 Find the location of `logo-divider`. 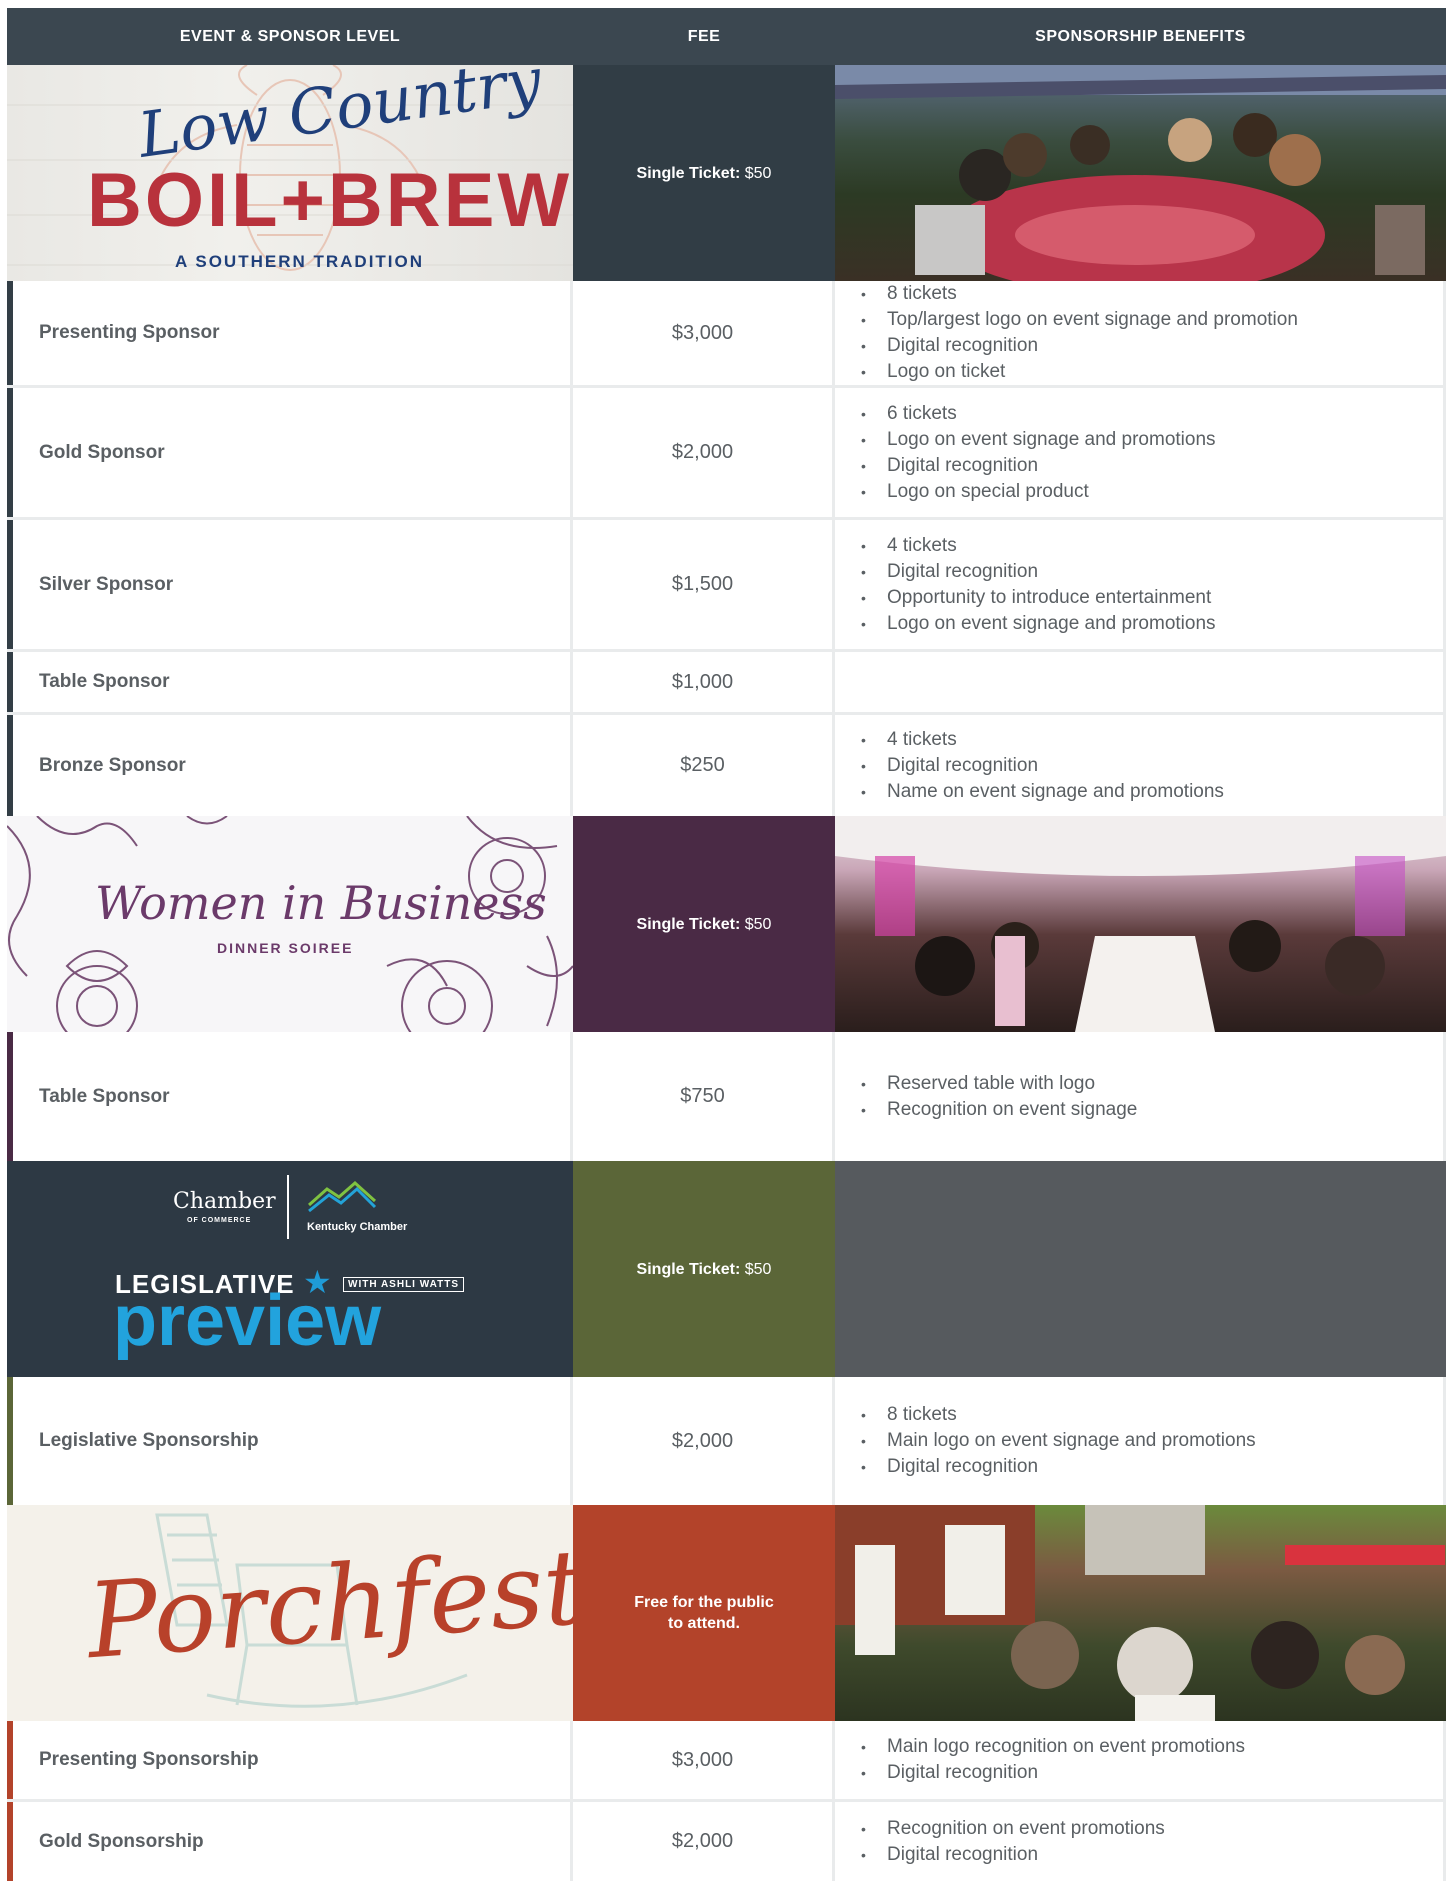

logo-divider is located at coordinates (288, 1207).